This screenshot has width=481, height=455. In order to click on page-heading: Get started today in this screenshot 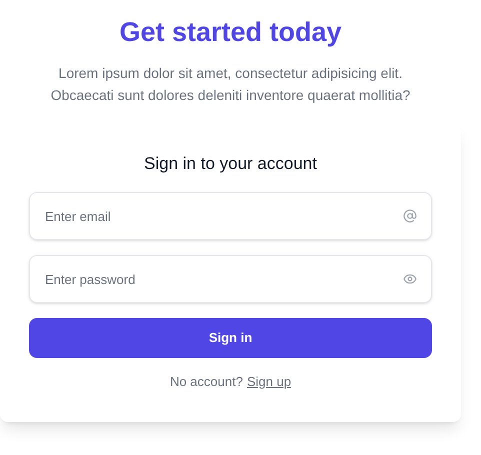, I will do `click(230, 32)`.